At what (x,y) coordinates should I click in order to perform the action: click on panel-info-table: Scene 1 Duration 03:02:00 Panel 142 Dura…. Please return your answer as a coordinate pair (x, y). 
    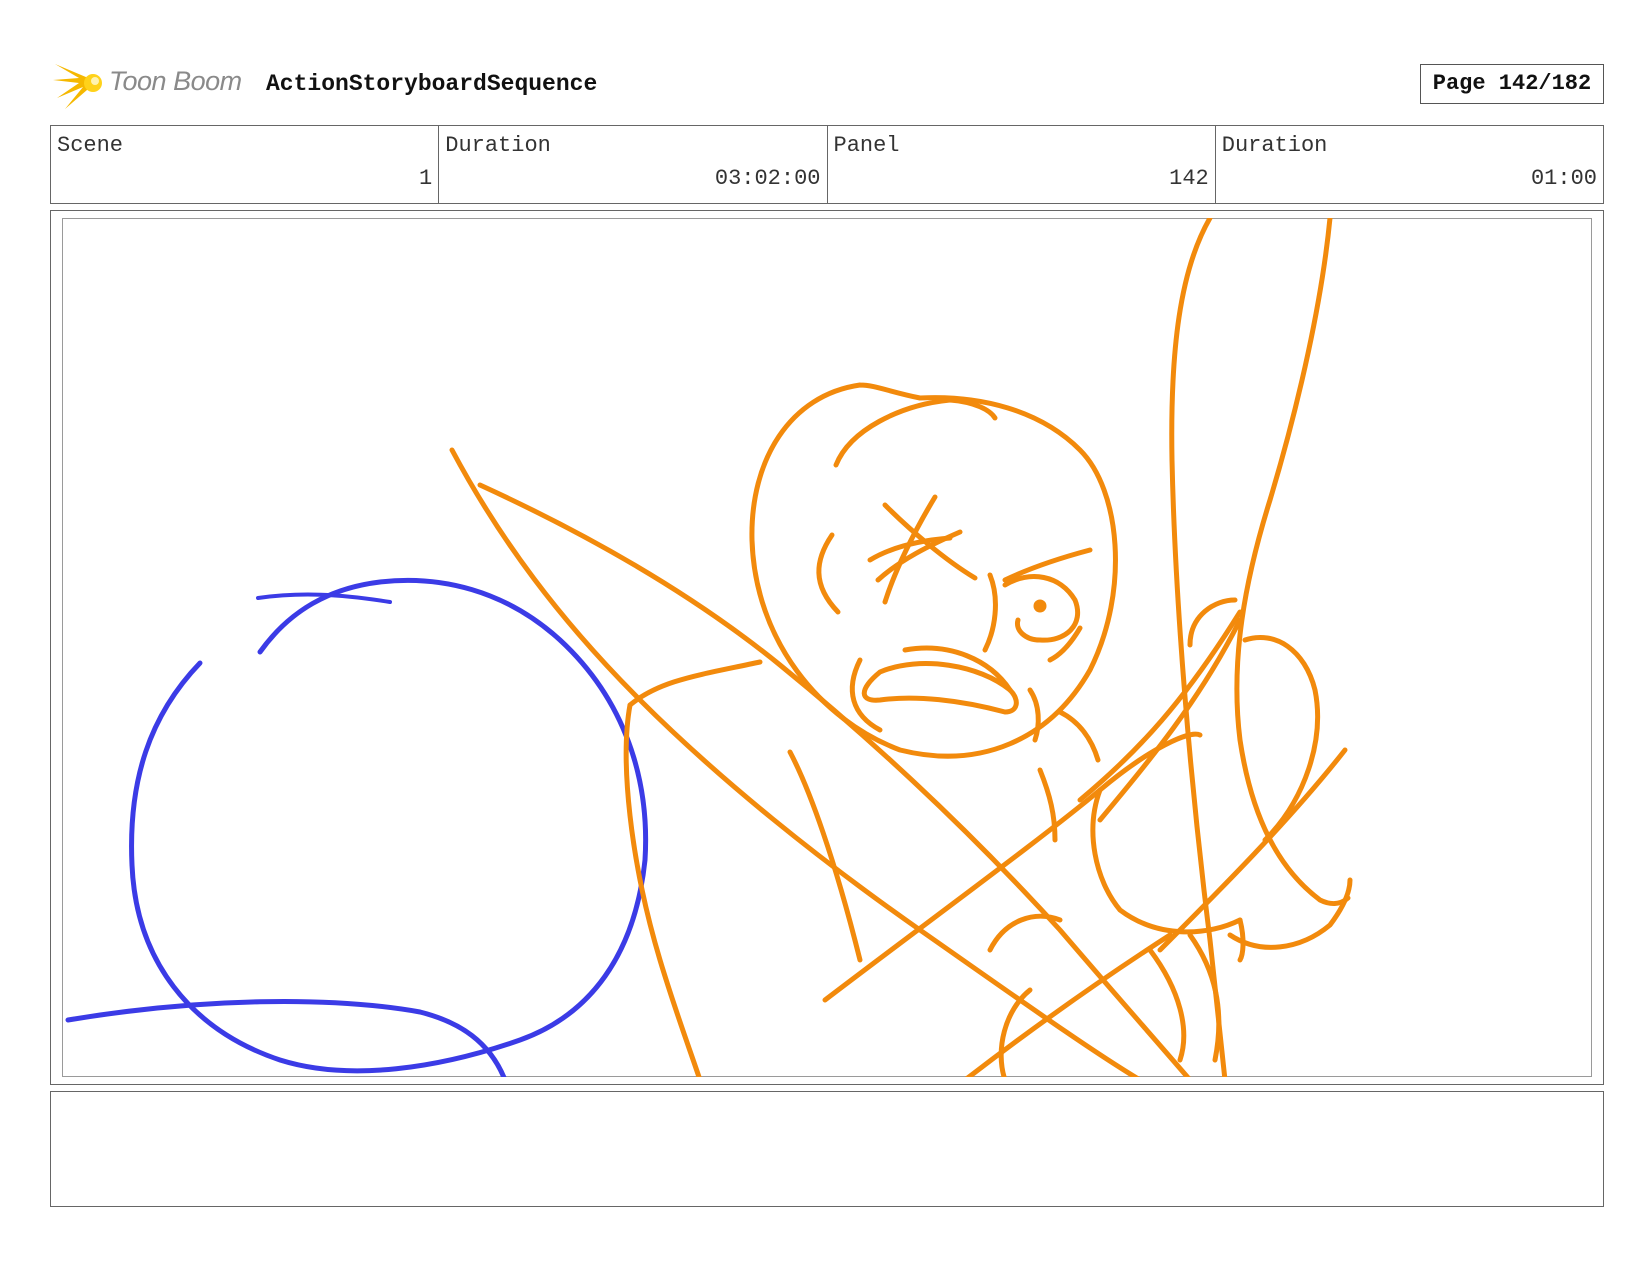
    Looking at the image, I should click on (827, 164).